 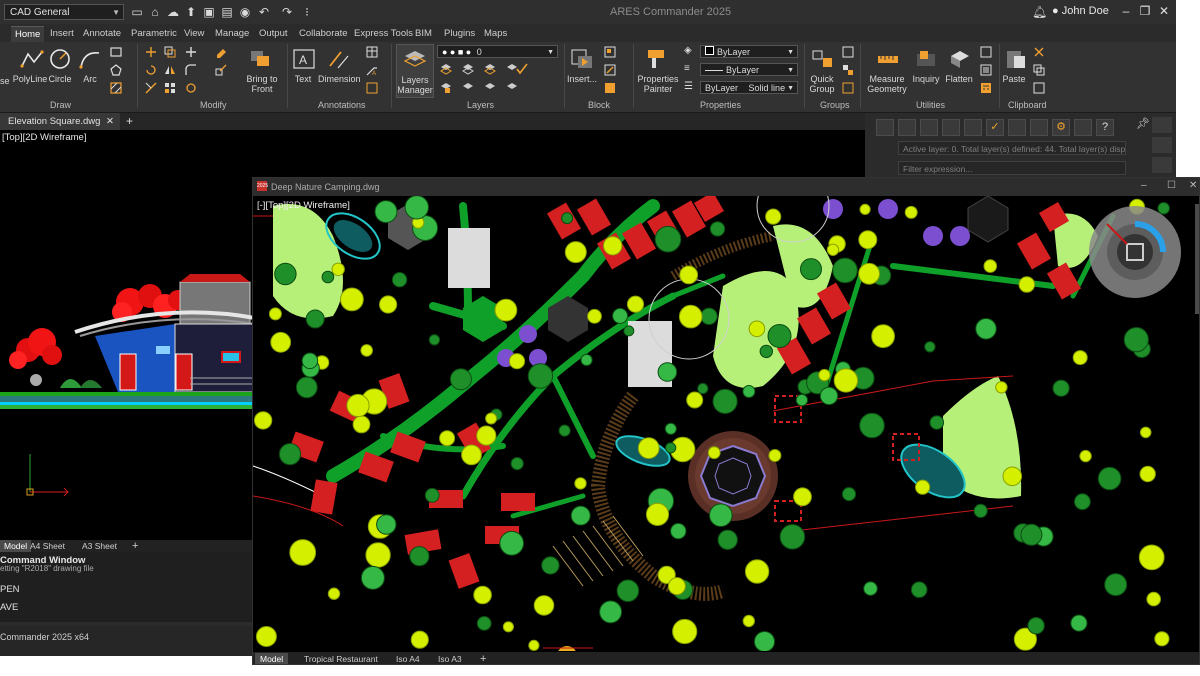 I want to click on layout-tab-iso-a4: Iso A4, so click(x=408, y=658).